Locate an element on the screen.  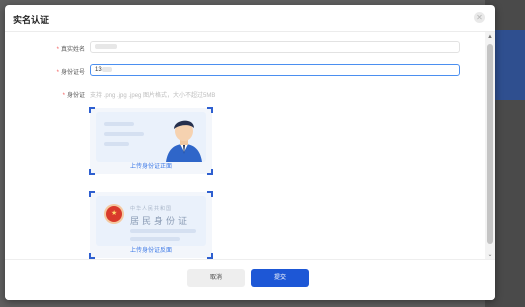
idcard-label-text: 身份证 is located at coordinates (75, 96).